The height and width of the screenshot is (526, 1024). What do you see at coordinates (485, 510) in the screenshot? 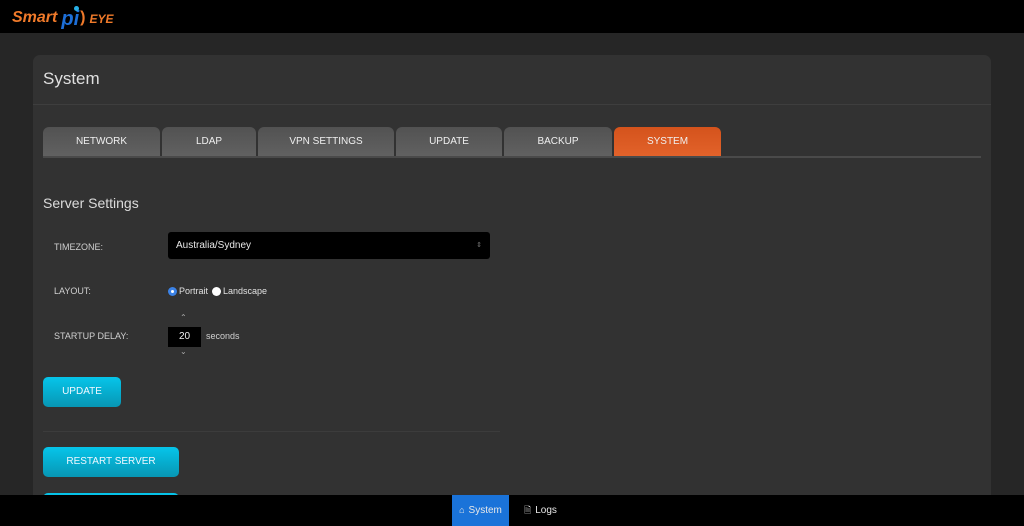
I see `nav-system-label: System` at bounding box center [485, 510].